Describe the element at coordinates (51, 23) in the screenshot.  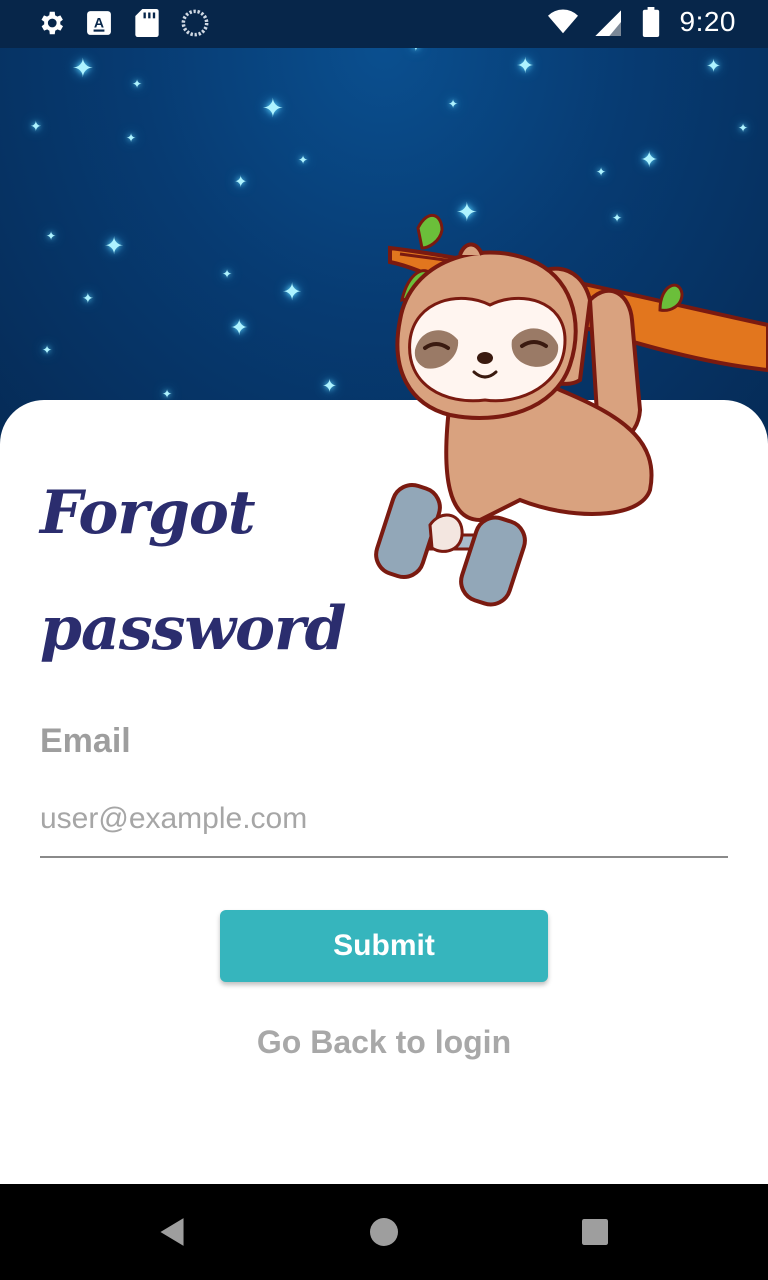
I see `gear-icon` at that location.